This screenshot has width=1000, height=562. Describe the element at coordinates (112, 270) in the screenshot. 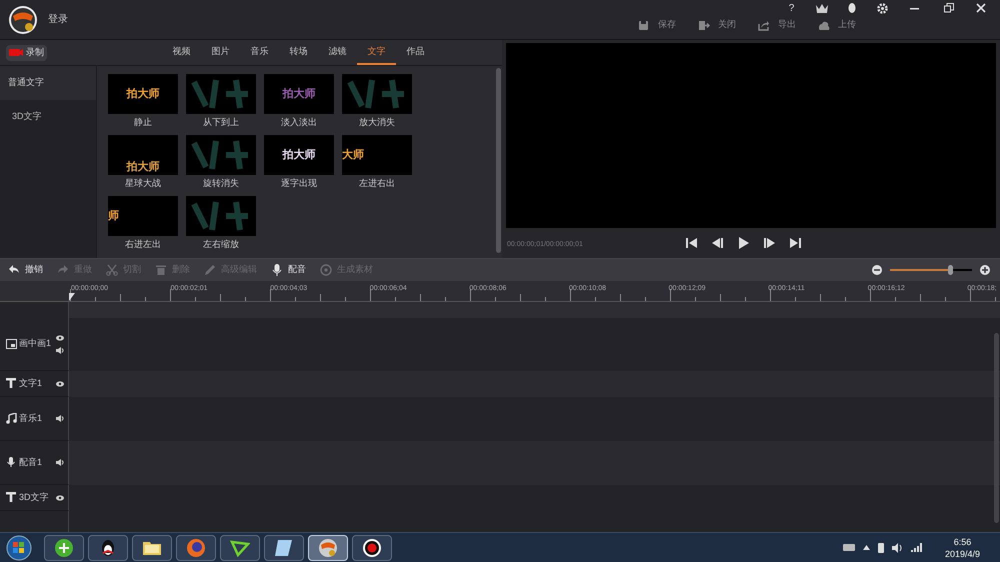

I see `scissors-icon` at that location.